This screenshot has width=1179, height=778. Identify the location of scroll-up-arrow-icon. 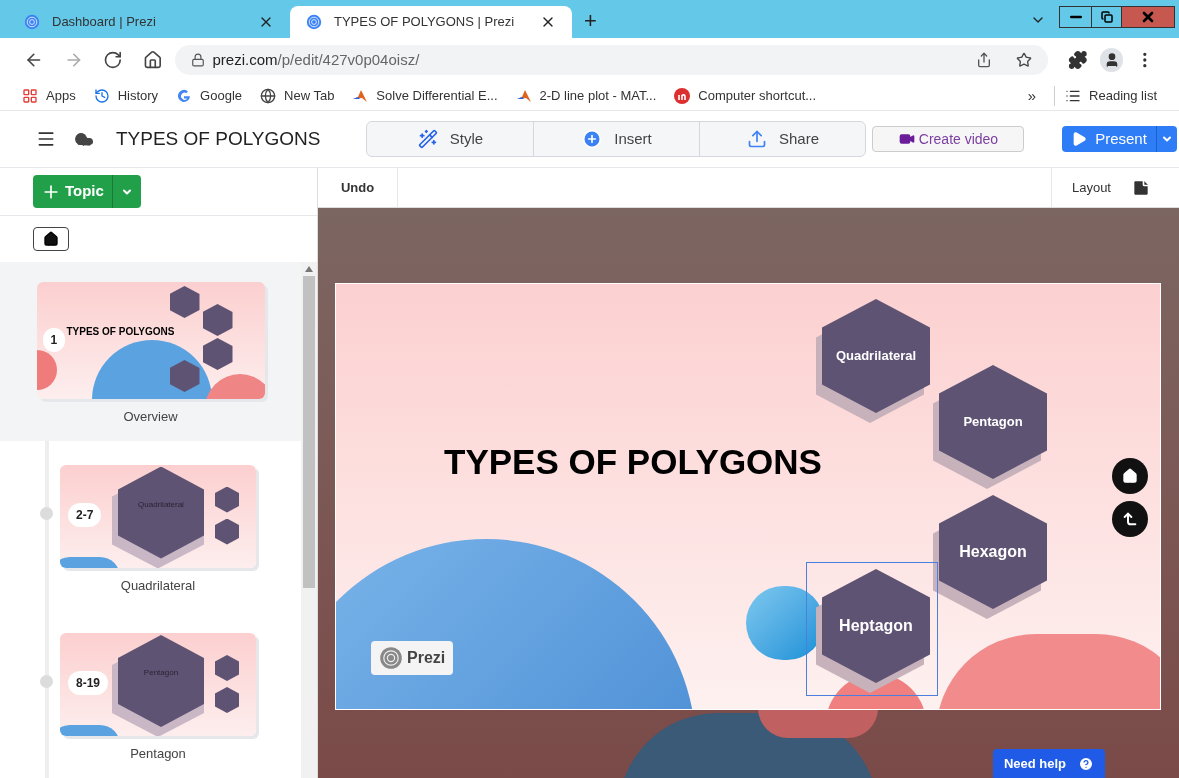
(309, 269).